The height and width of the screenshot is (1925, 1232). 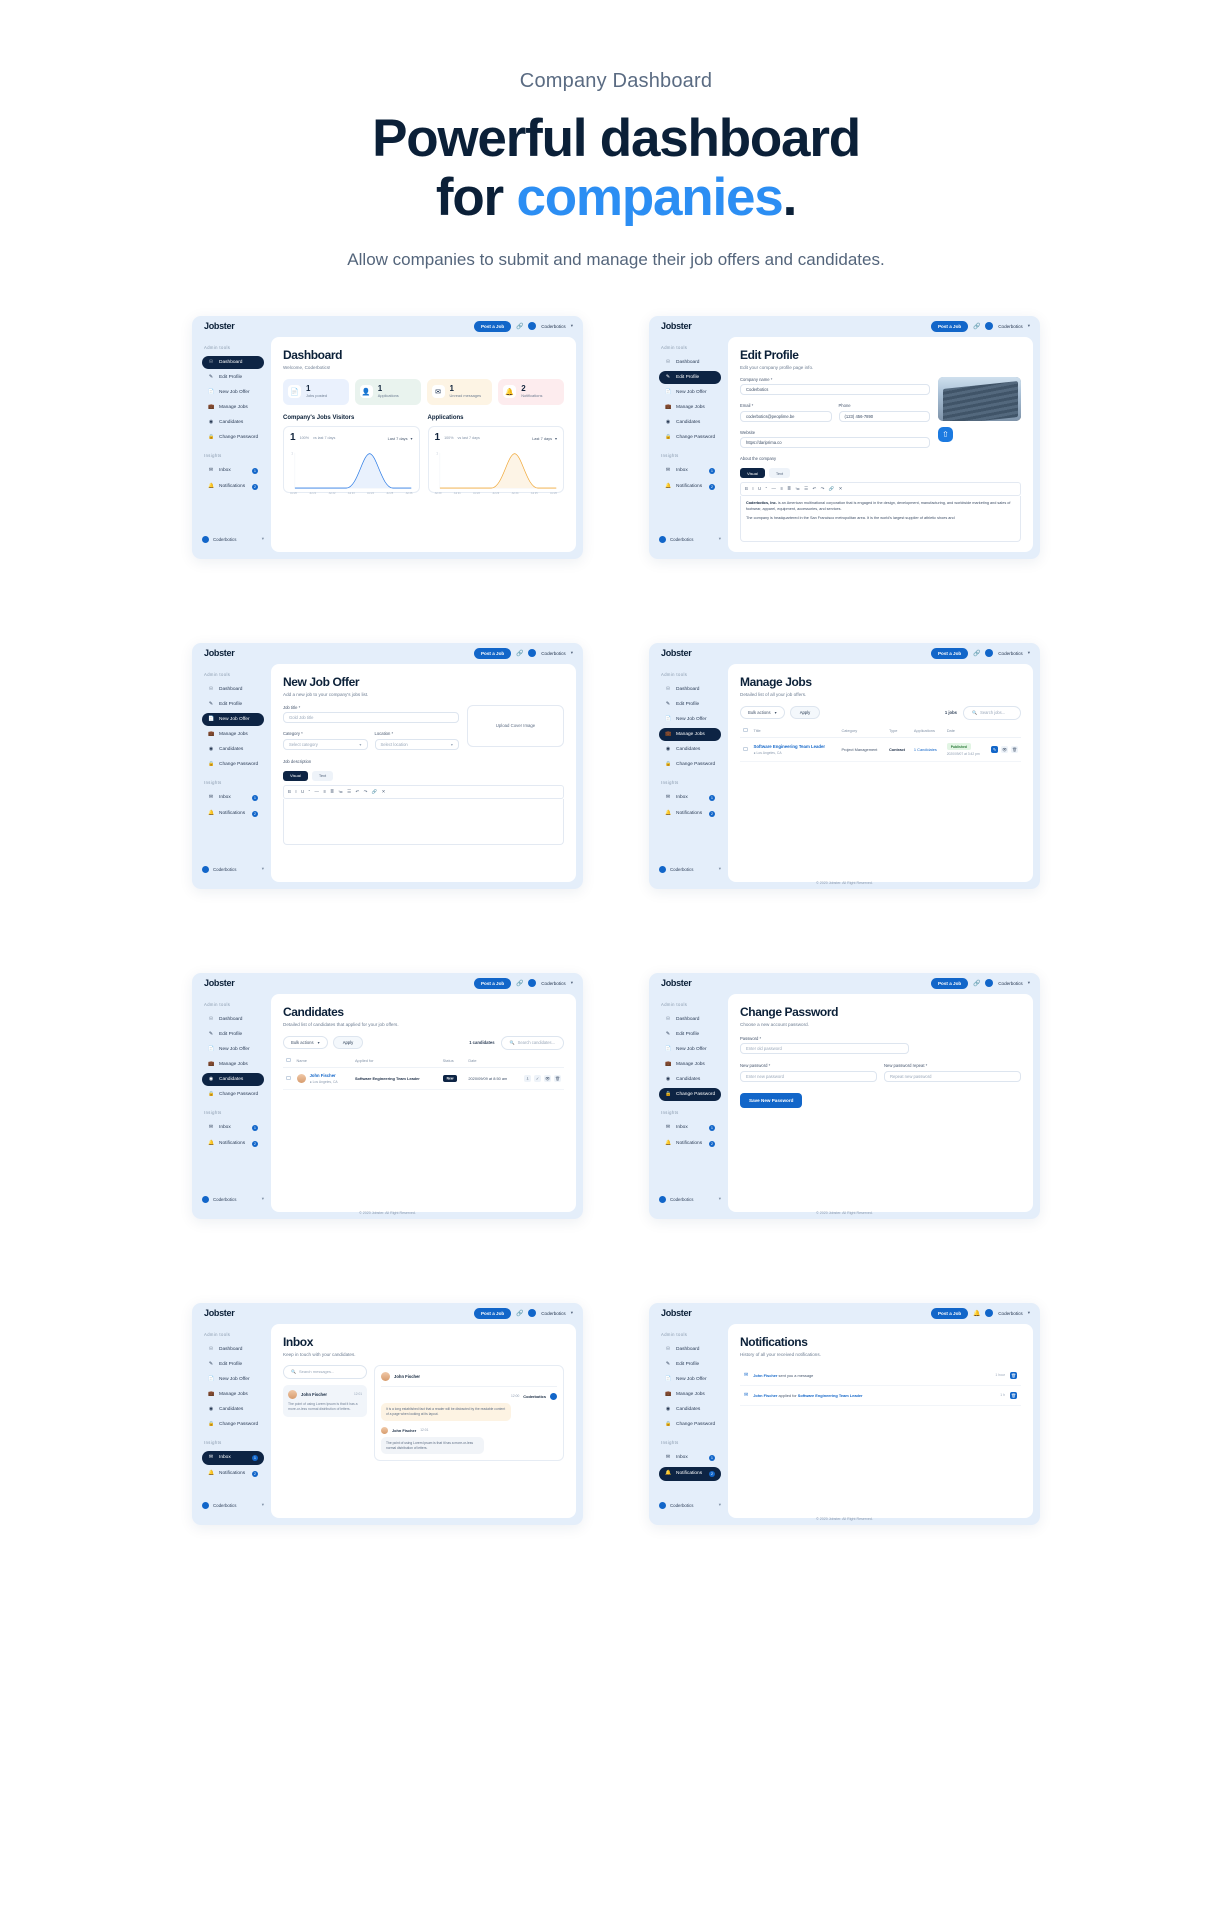 What do you see at coordinates (824, 1049) in the screenshot?
I see `current-password-input: Enter old password` at bounding box center [824, 1049].